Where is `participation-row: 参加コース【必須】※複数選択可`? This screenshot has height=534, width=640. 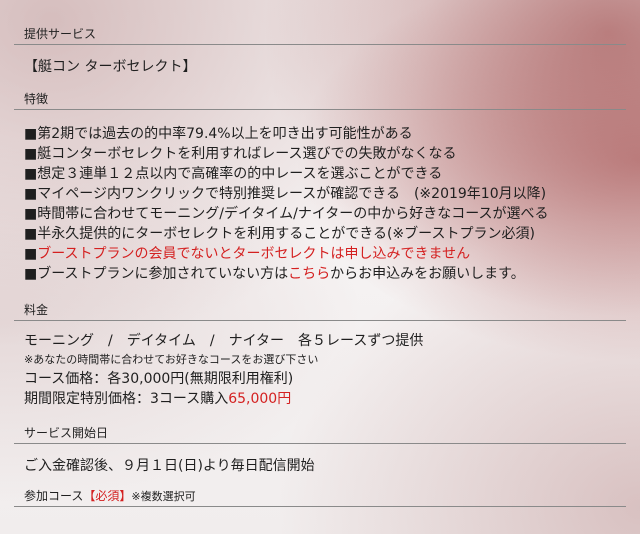
participation-row: 参加コース【必須】※複数選択可 is located at coordinates (320, 496).